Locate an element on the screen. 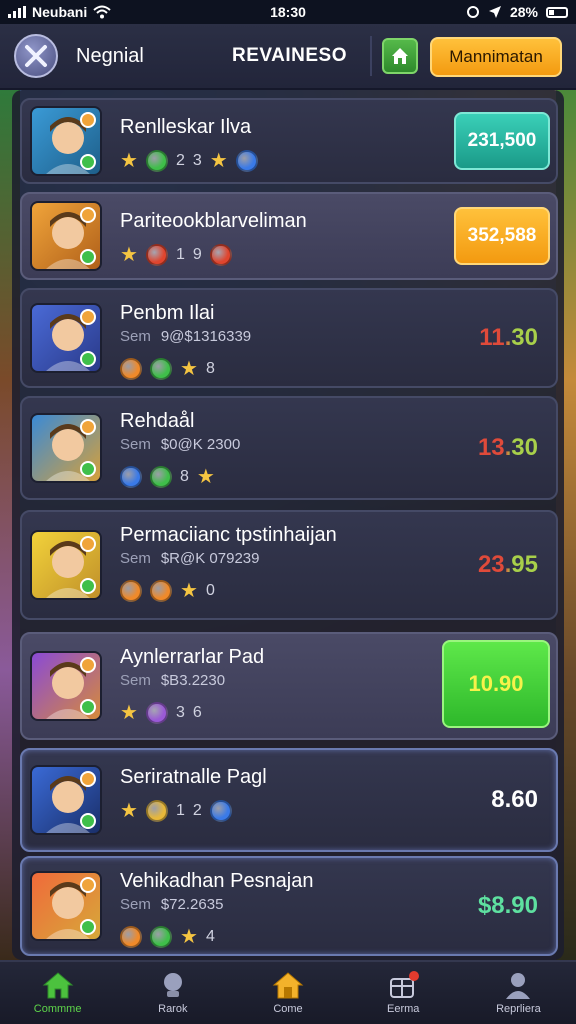 The width and height of the screenshot is (576, 1024). item-name: Seriratnalle Pagl is located at coordinates (193, 777).